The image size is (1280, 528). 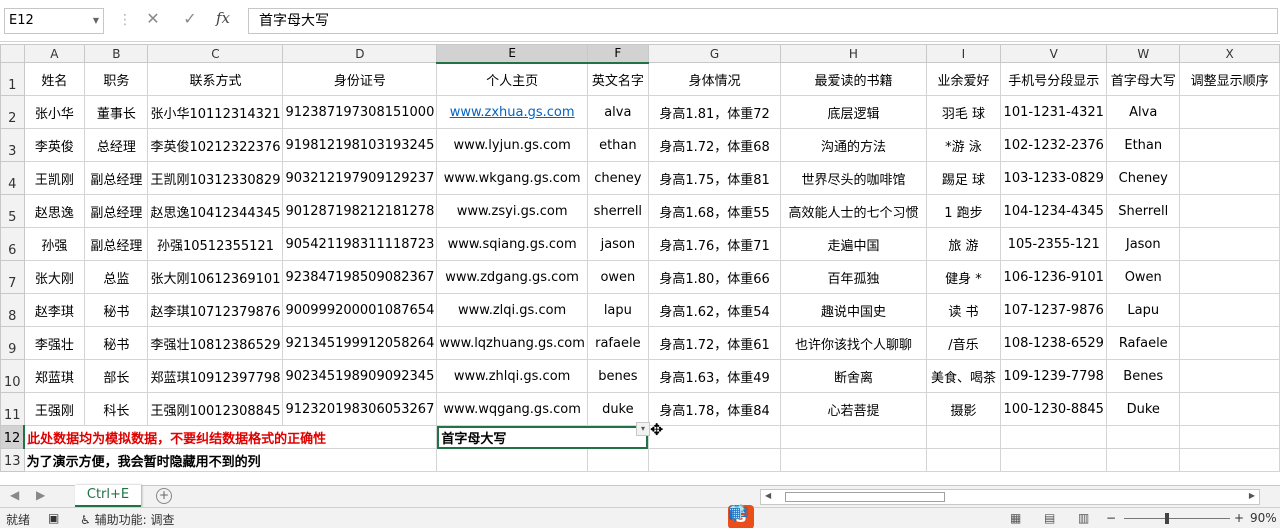 I want to click on page-break-preview-icon: ▥, so click(x=1083, y=518).